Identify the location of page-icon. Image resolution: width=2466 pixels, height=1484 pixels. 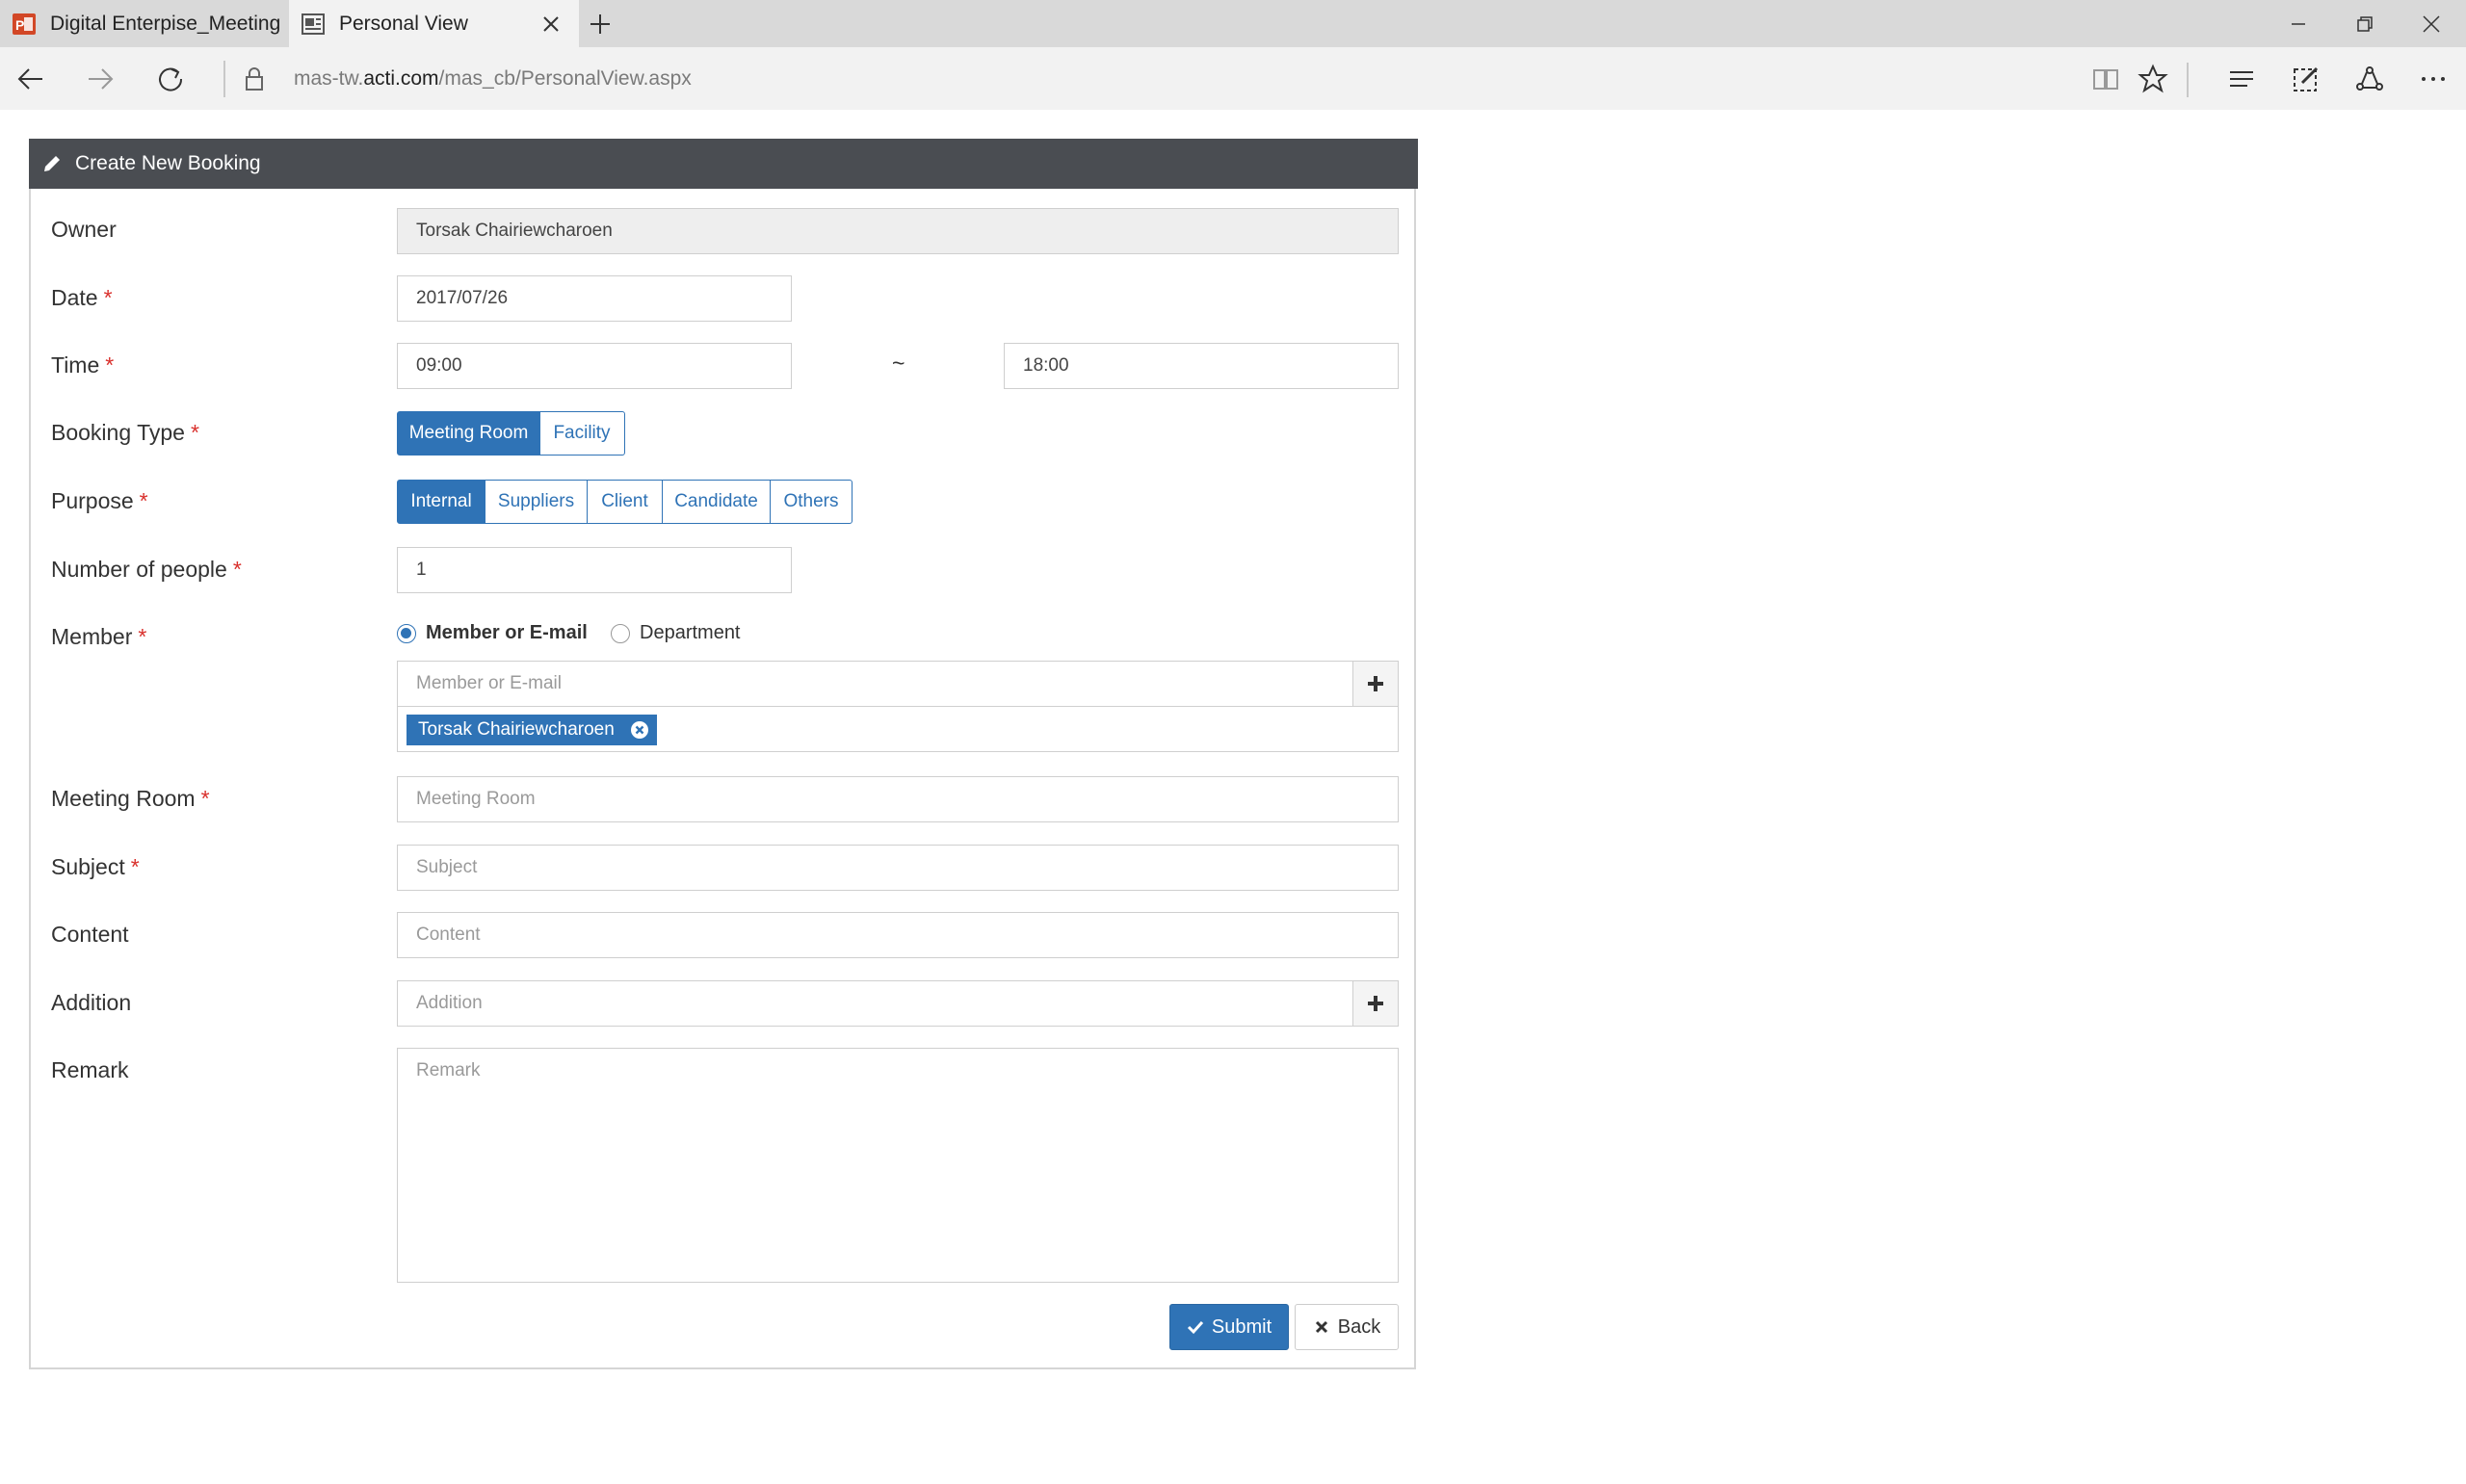
(313, 24).